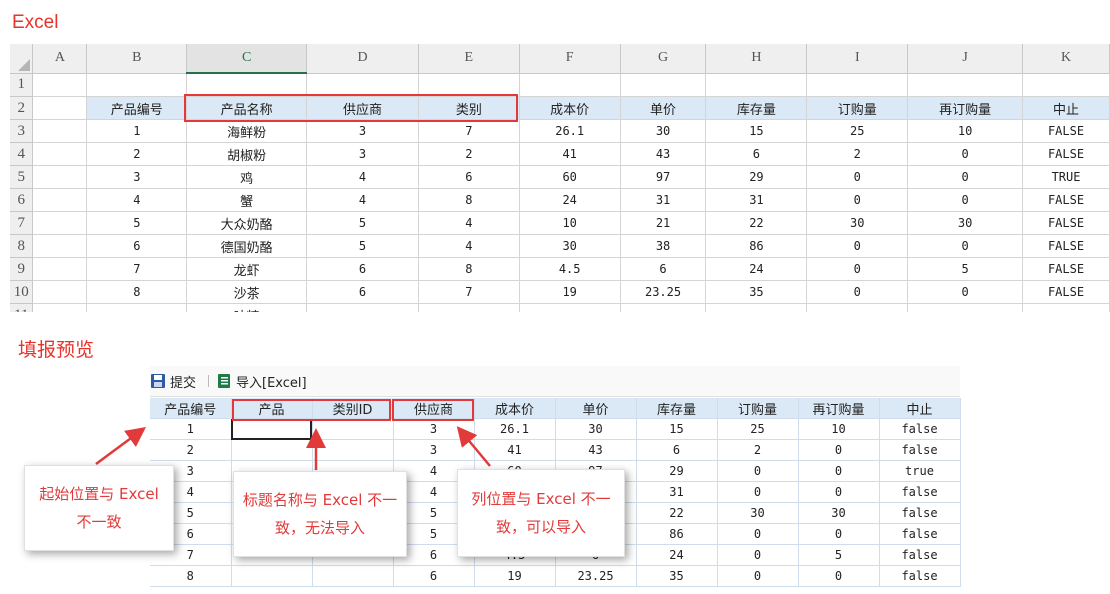 The height and width of the screenshot is (594, 1110). I want to click on import-excel-button: 导入[Excel], so click(261, 381).